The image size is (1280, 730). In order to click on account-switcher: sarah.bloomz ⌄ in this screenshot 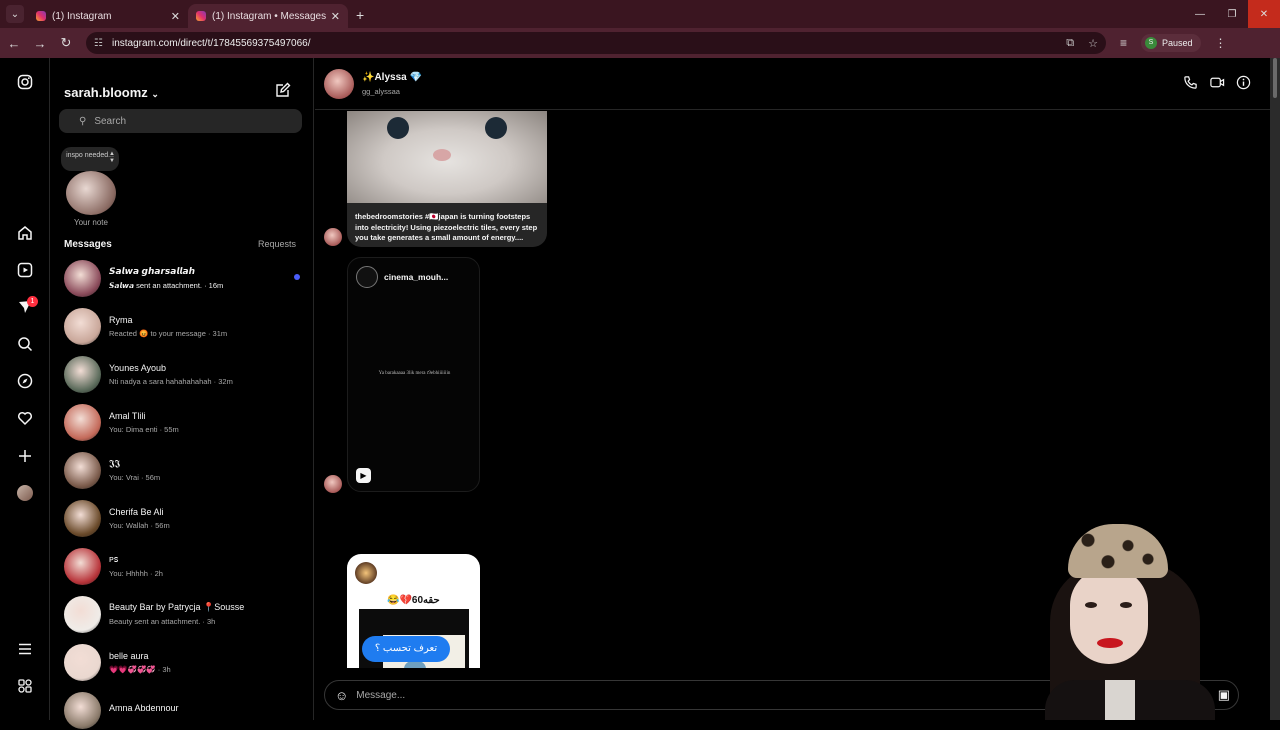, I will do `click(111, 92)`.